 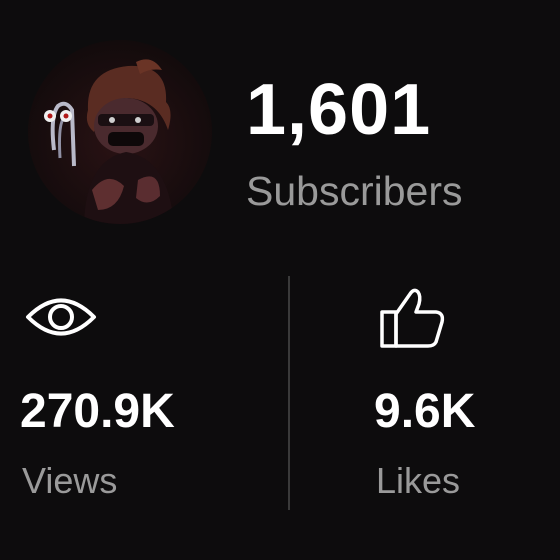 What do you see at coordinates (339, 110) in the screenshot?
I see `subscriber-count: 1,601` at bounding box center [339, 110].